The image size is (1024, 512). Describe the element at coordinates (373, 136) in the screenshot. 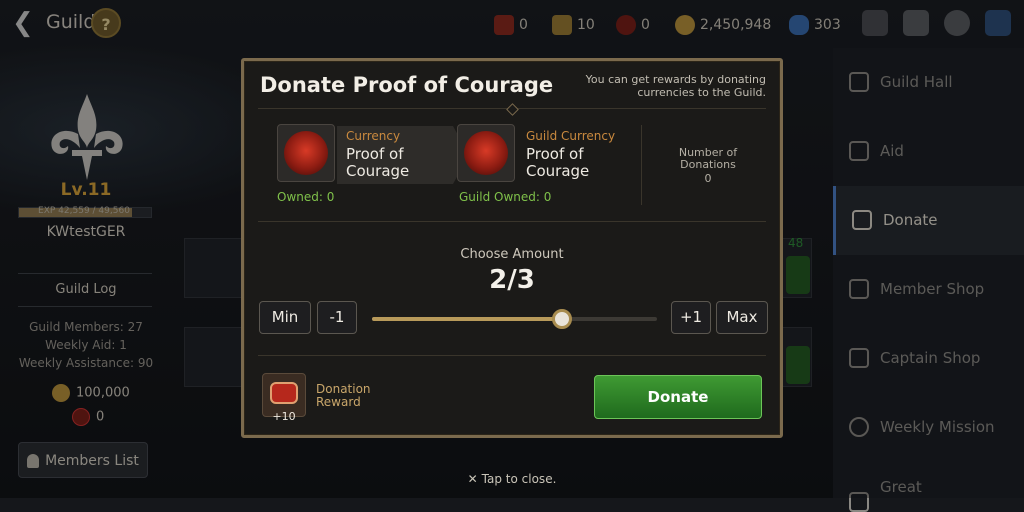

I see `currency-label: Currency` at that location.